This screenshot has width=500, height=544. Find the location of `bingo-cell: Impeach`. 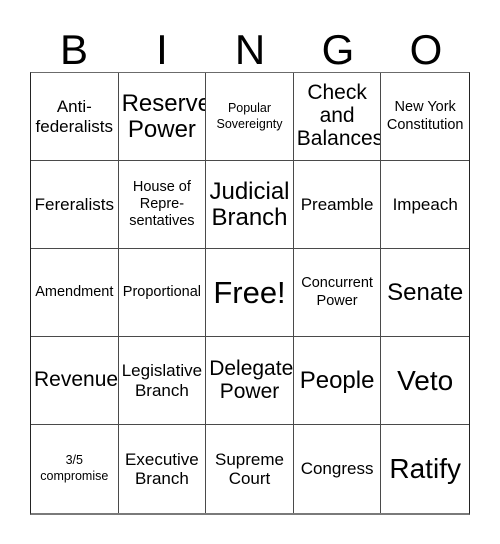

bingo-cell: Impeach is located at coordinates (425, 205).